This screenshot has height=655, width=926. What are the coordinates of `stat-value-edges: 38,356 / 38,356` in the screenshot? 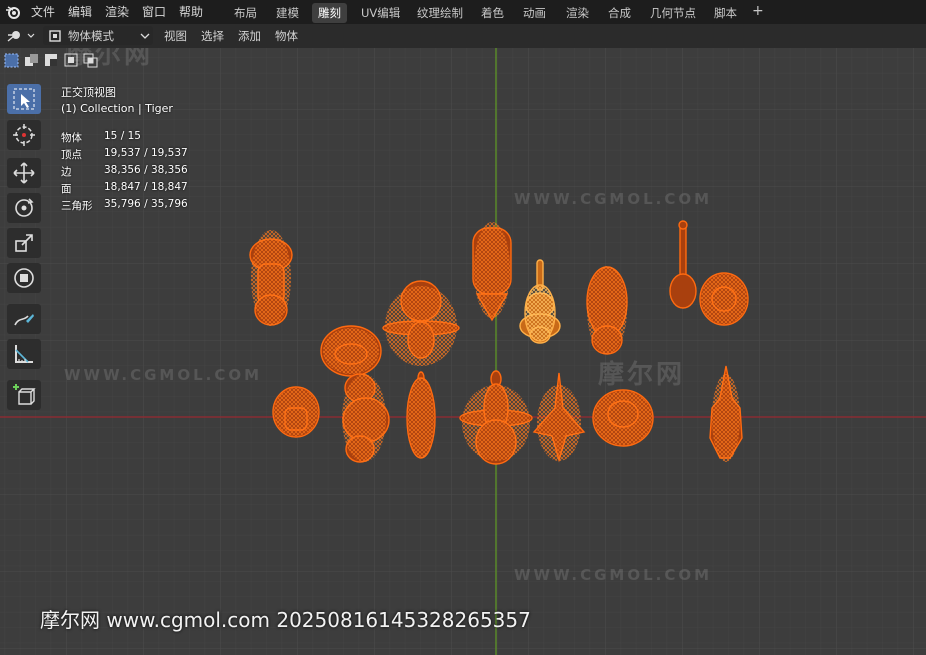 It's located at (146, 170).